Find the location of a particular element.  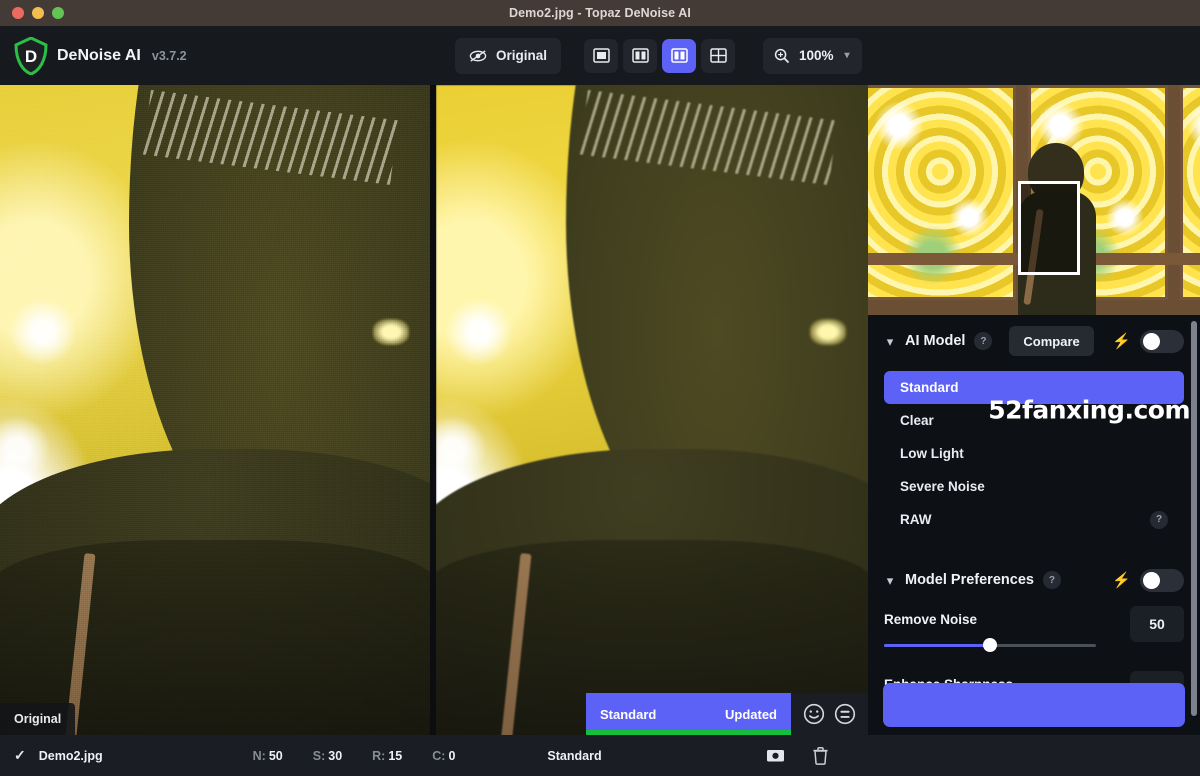

remove-noise-label: Remove Noise is located at coordinates (931, 619).